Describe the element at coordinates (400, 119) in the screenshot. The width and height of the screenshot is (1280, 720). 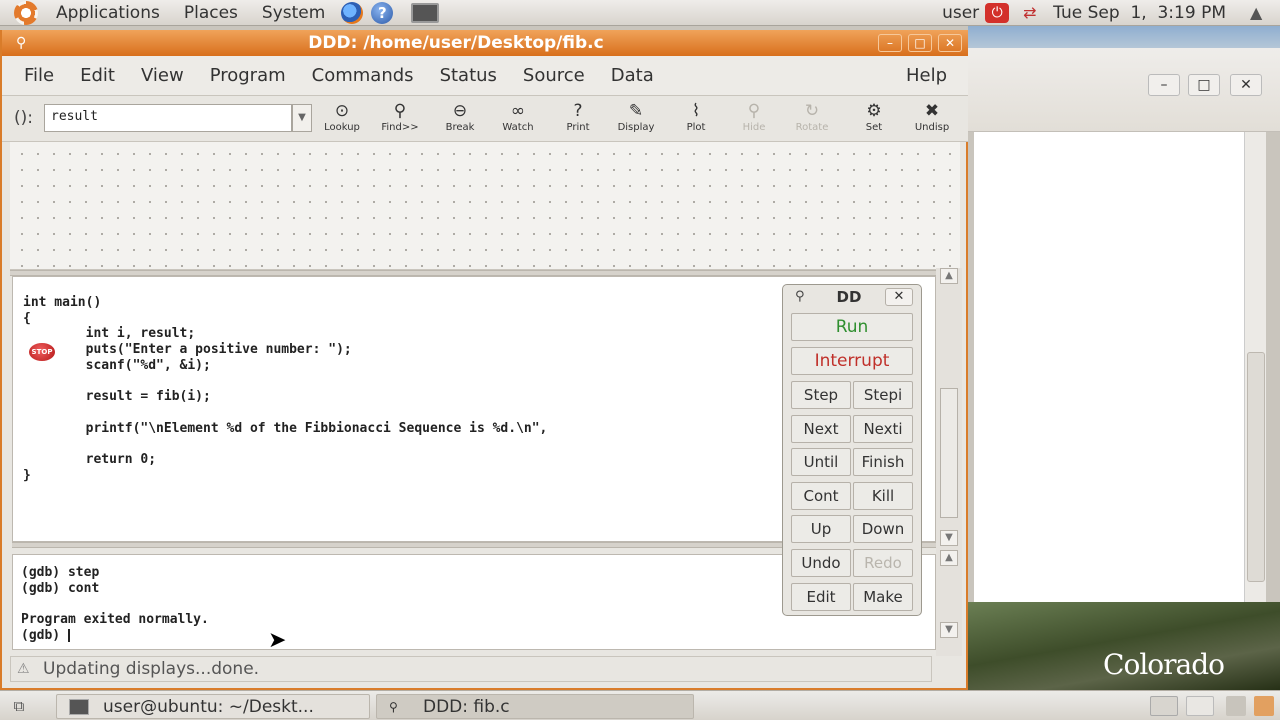
I see `toolbar-find-button: ⚲ Find>>` at that location.